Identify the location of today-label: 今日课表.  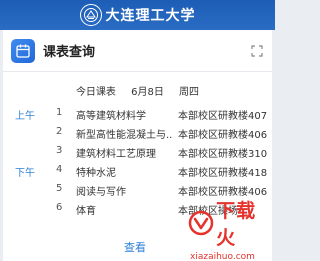
(95, 92).